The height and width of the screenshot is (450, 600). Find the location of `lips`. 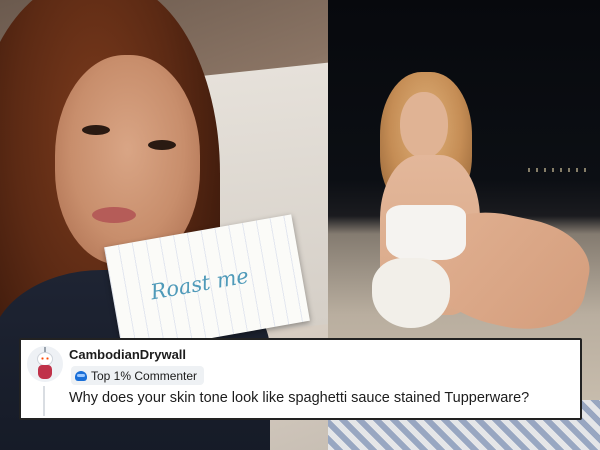

lips is located at coordinates (114, 215).